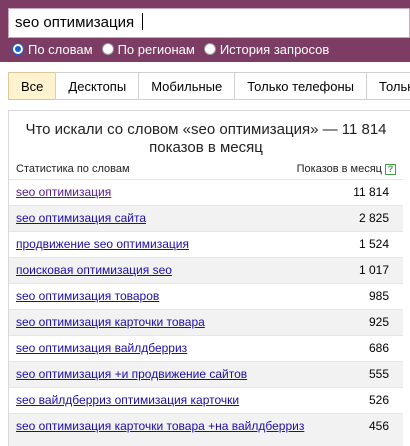  What do you see at coordinates (378, 374) in the screenshot?
I see `impressions-count: 555` at bounding box center [378, 374].